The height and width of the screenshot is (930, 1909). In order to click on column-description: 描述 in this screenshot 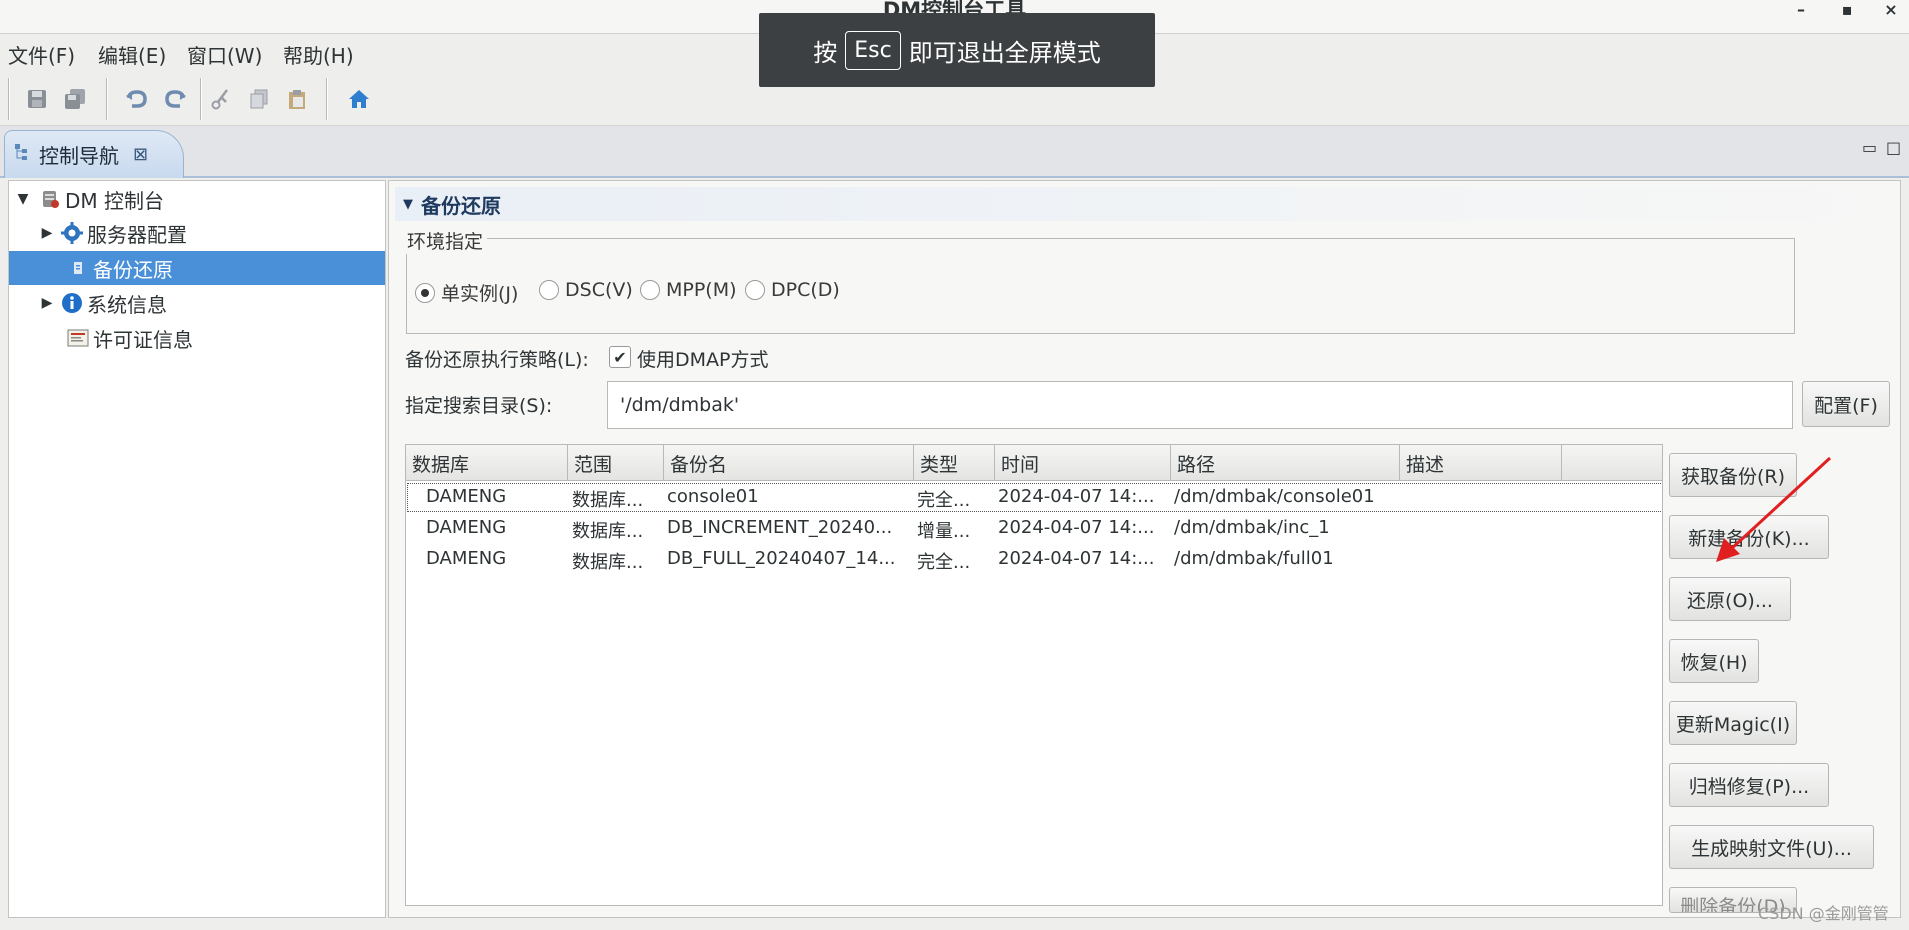, I will do `click(1481, 463)`.